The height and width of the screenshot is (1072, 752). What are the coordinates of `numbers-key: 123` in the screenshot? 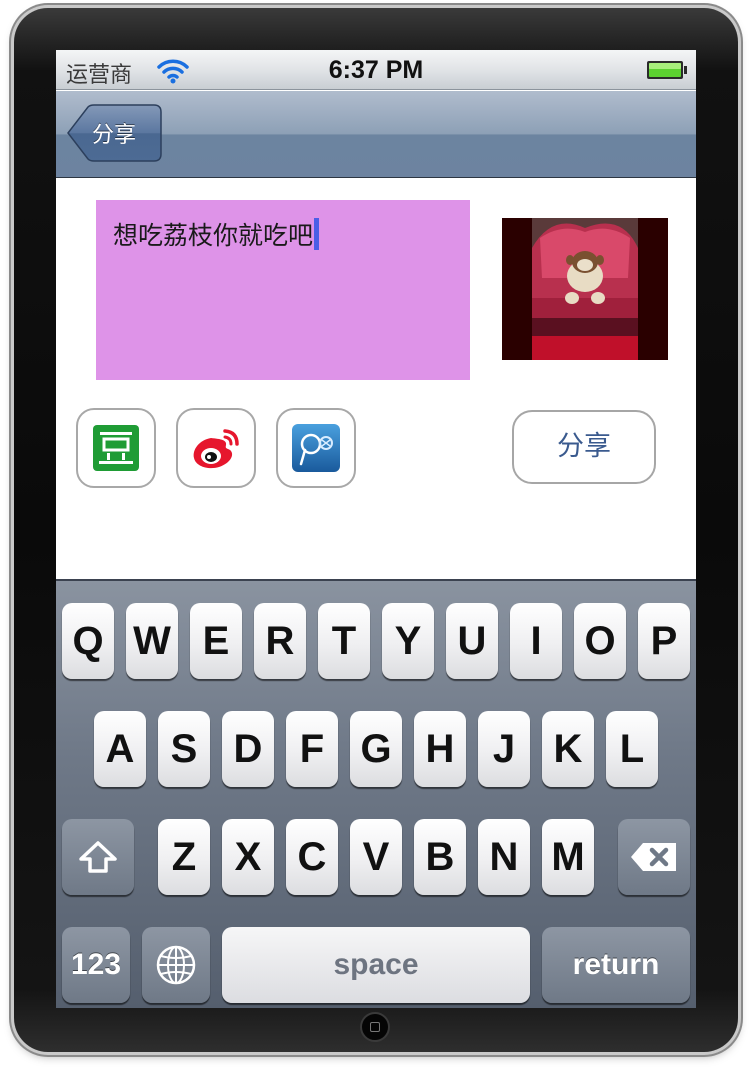 It's located at (96, 965).